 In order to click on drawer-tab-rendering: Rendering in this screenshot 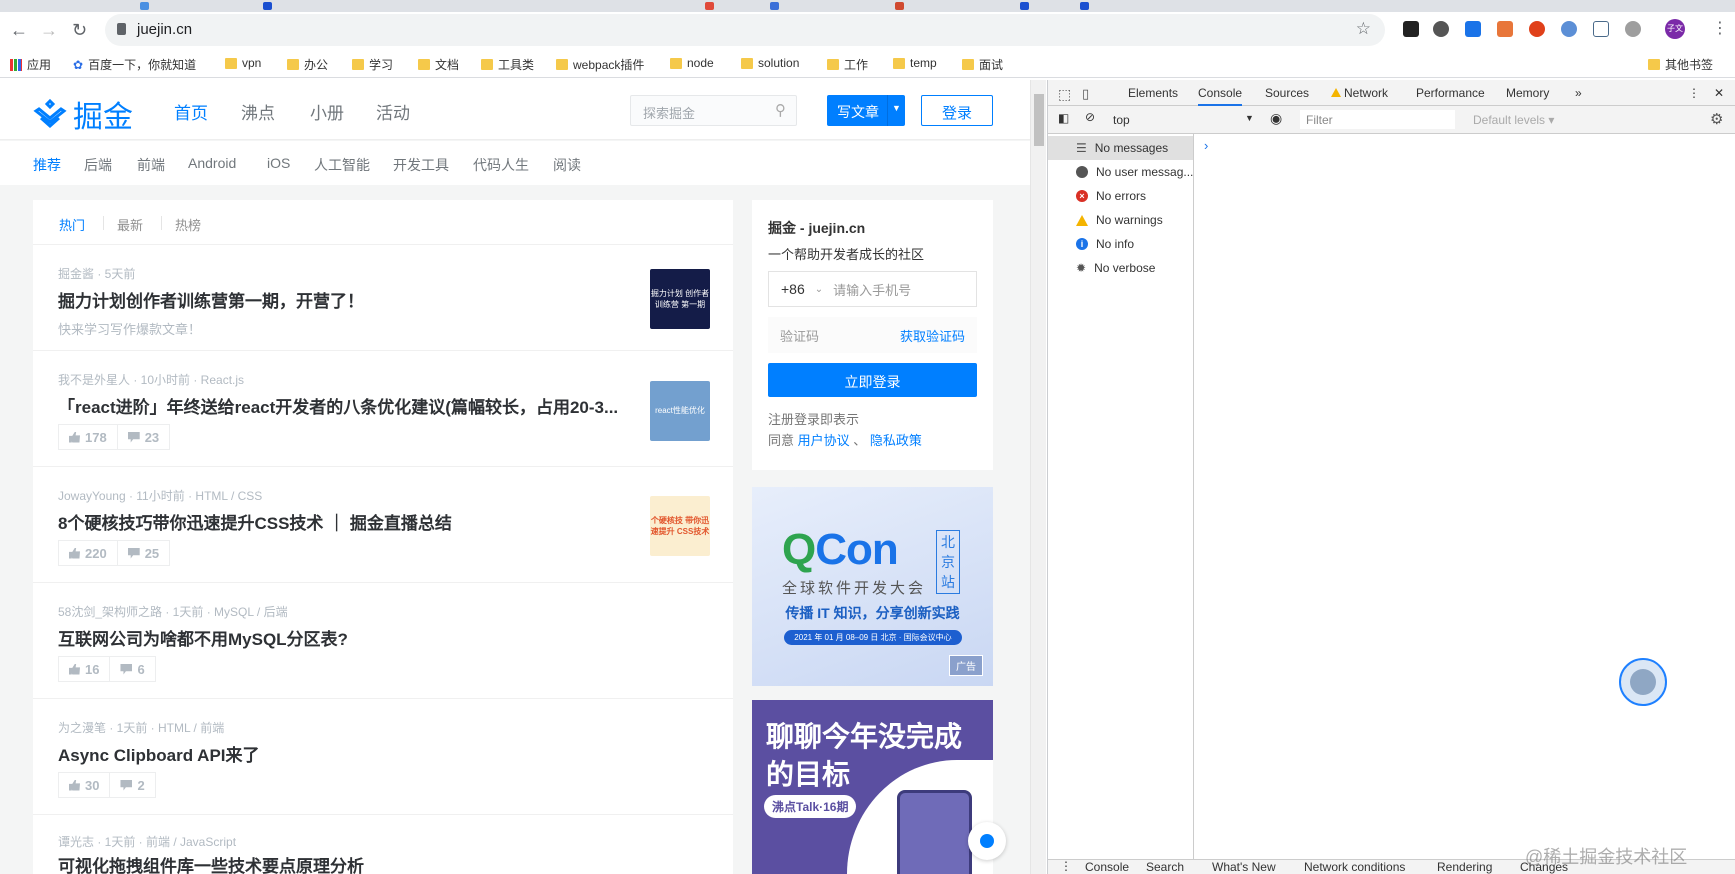, I will do `click(1464, 867)`.